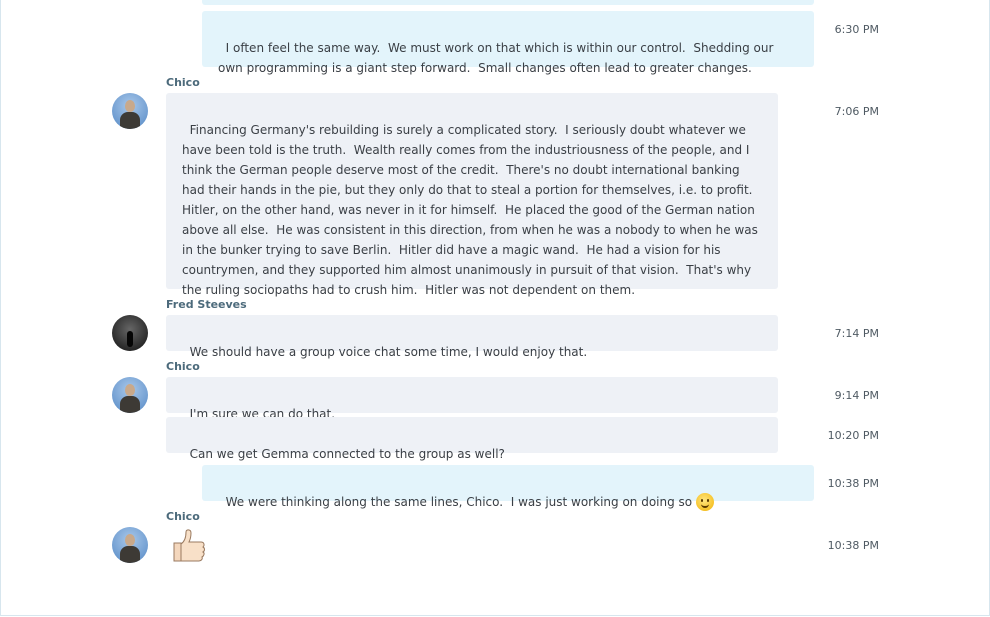 The image size is (990, 617). Describe the element at coordinates (856, 395) in the screenshot. I see `message-timestamp: 9:14 PM` at that location.